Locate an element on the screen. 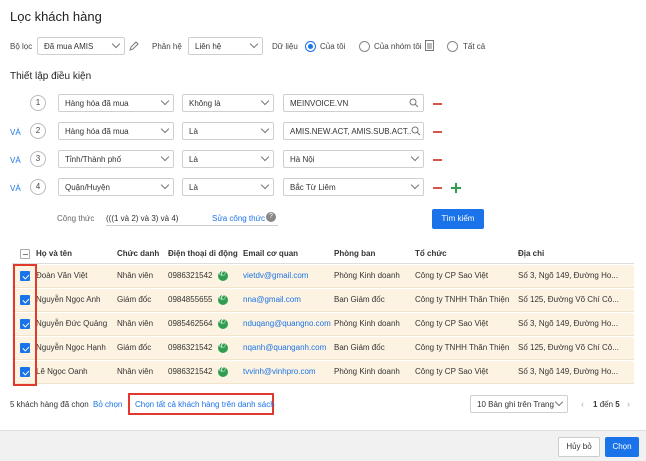 The width and height of the screenshot is (646, 461). cell-email: tvvinh@vinhpro.com is located at coordinates (279, 372).